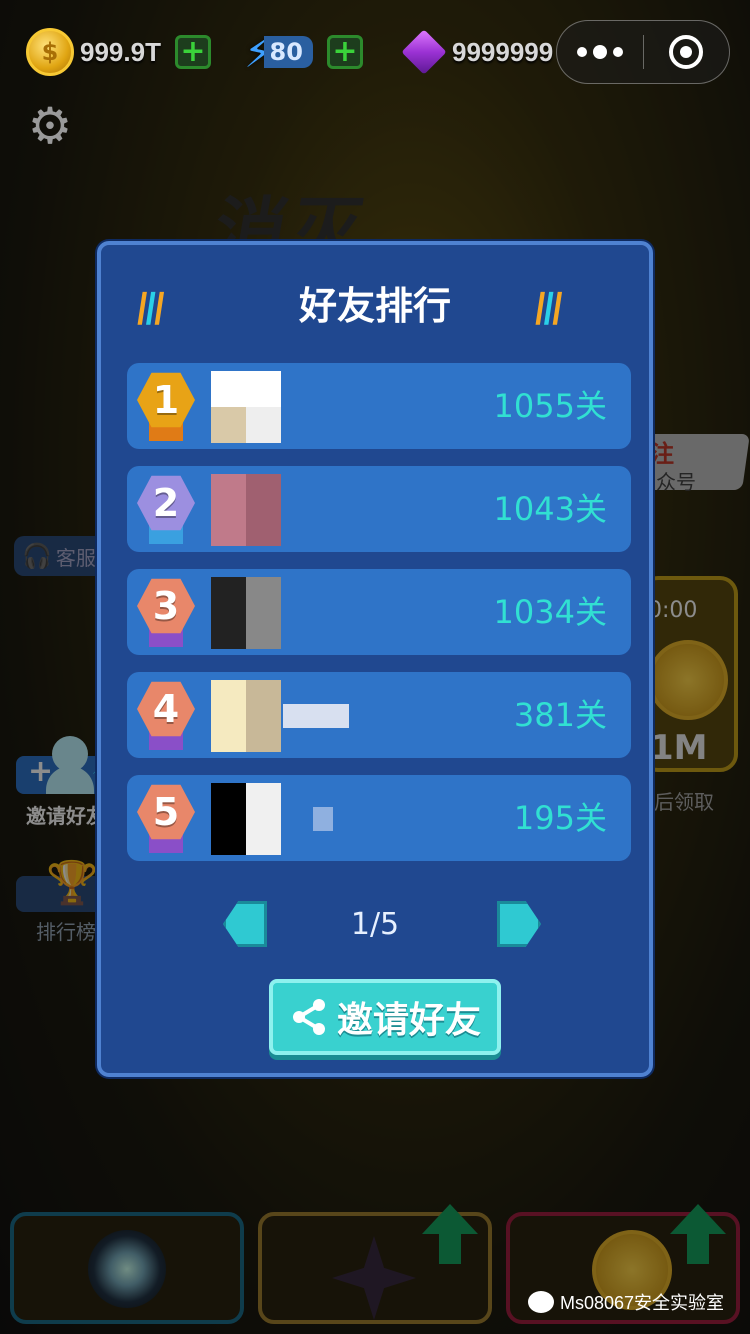 The width and height of the screenshot is (750, 1334). What do you see at coordinates (344, 52) in the screenshot?
I see `add-energy-button: +` at bounding box center [344, 52].